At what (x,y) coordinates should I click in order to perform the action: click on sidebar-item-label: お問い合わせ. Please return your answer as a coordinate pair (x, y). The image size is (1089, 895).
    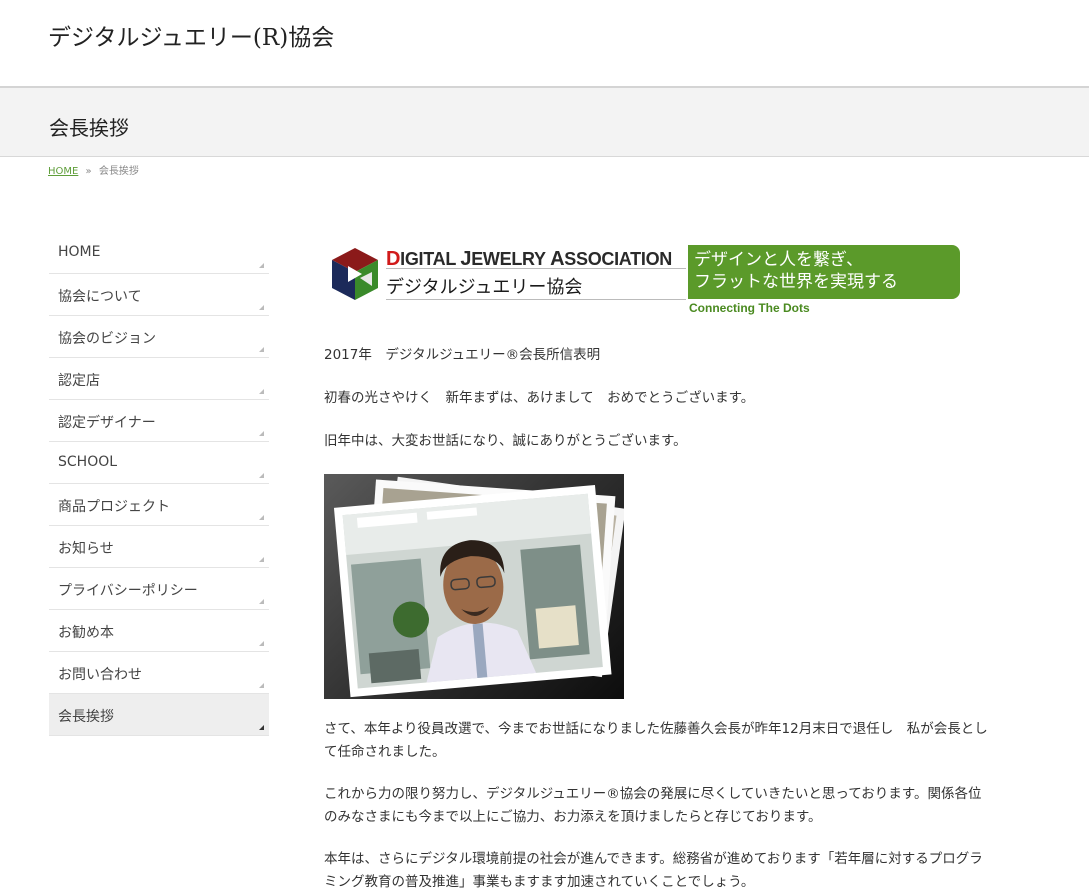
    Looking at the image, I should click on (100, 675).